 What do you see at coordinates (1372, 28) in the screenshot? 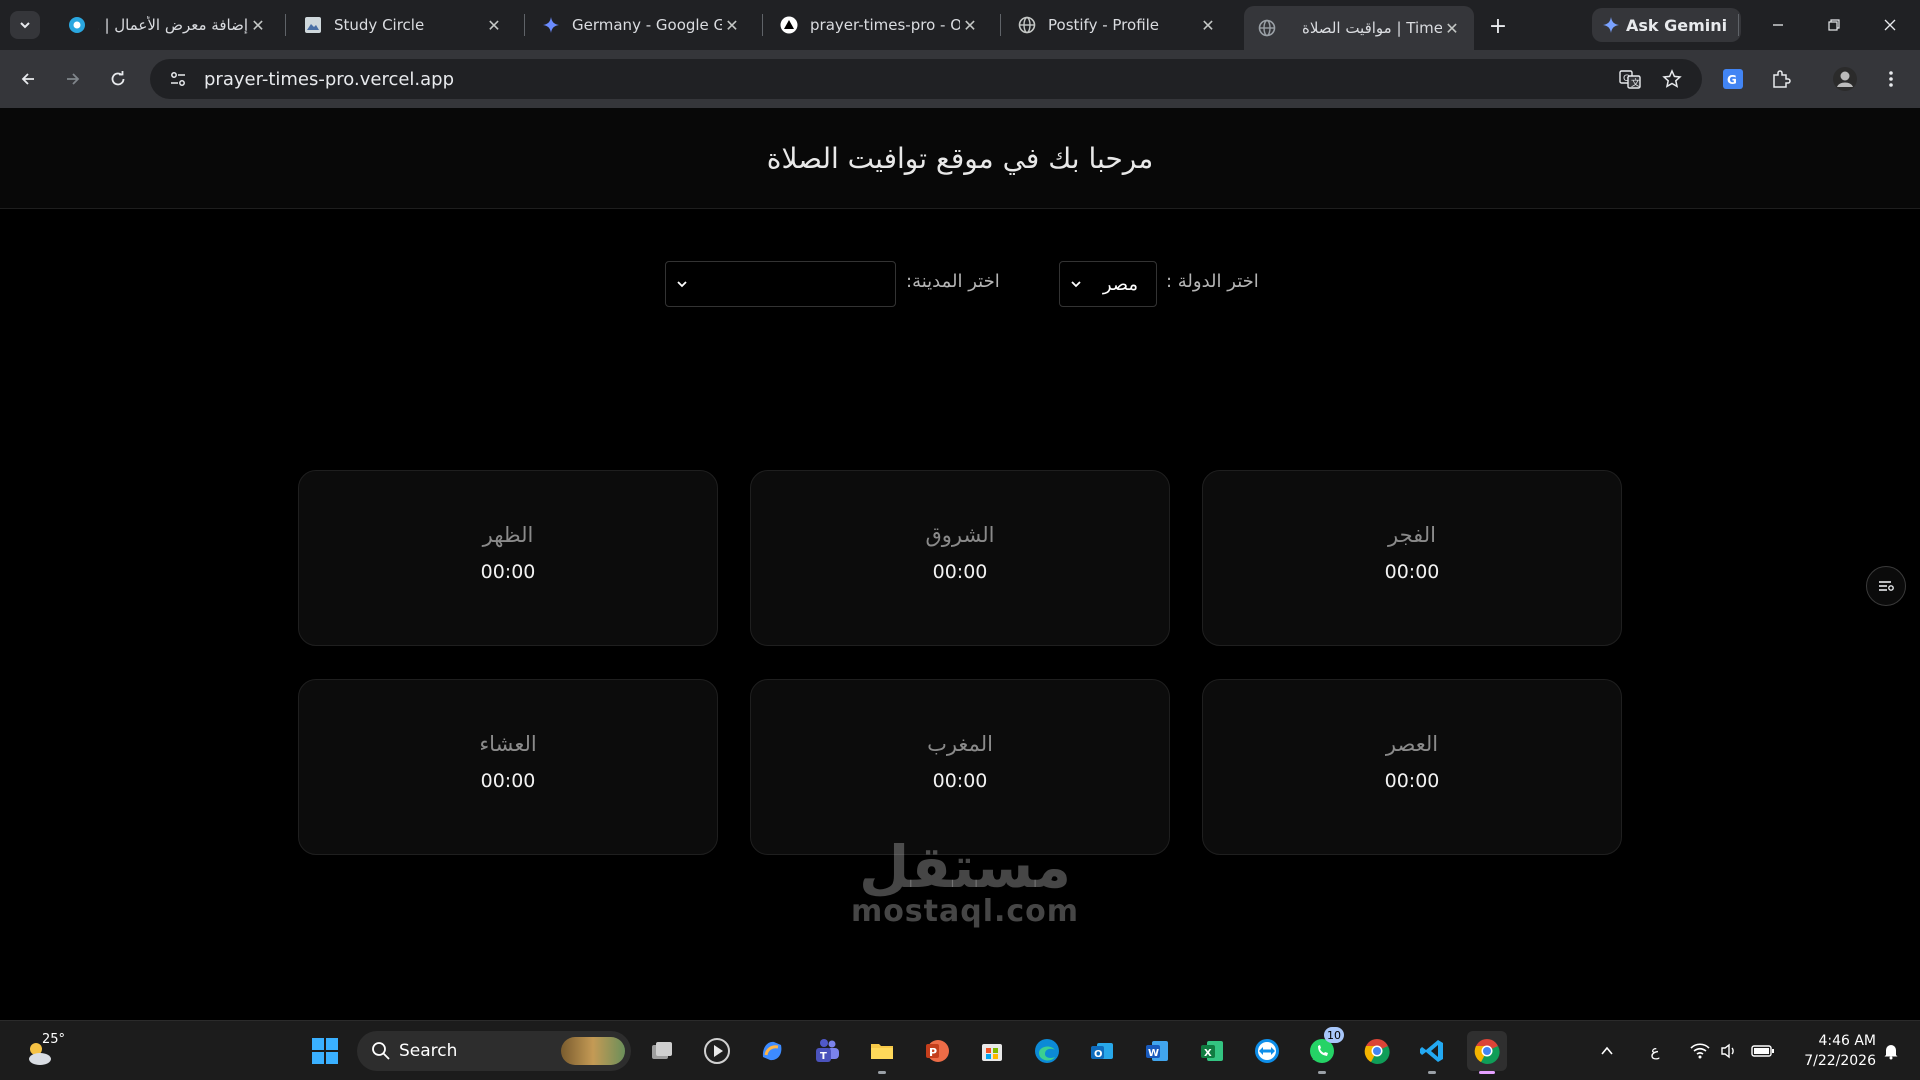
I see `tab-title: مواقيت الصلاة | Times` at bounding box center [1372, 28].